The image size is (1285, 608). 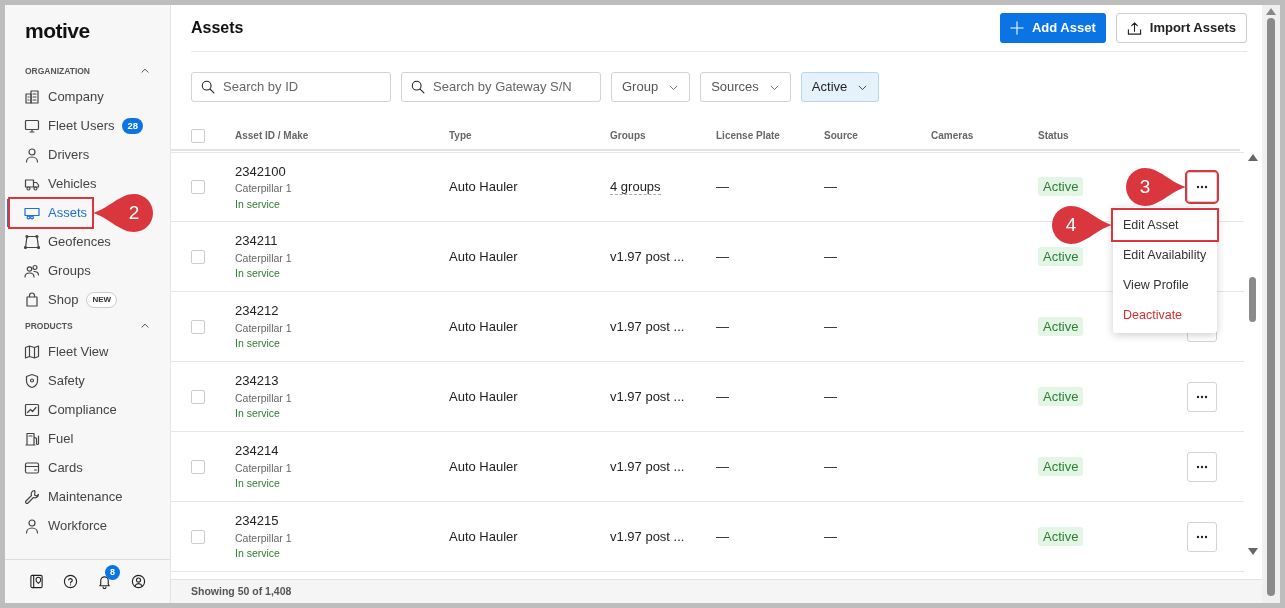 What do you see at coordinates (1165, 315) in the screenshot?
I see `menu-item: Deactivate` at bounding box center [1165, 315].